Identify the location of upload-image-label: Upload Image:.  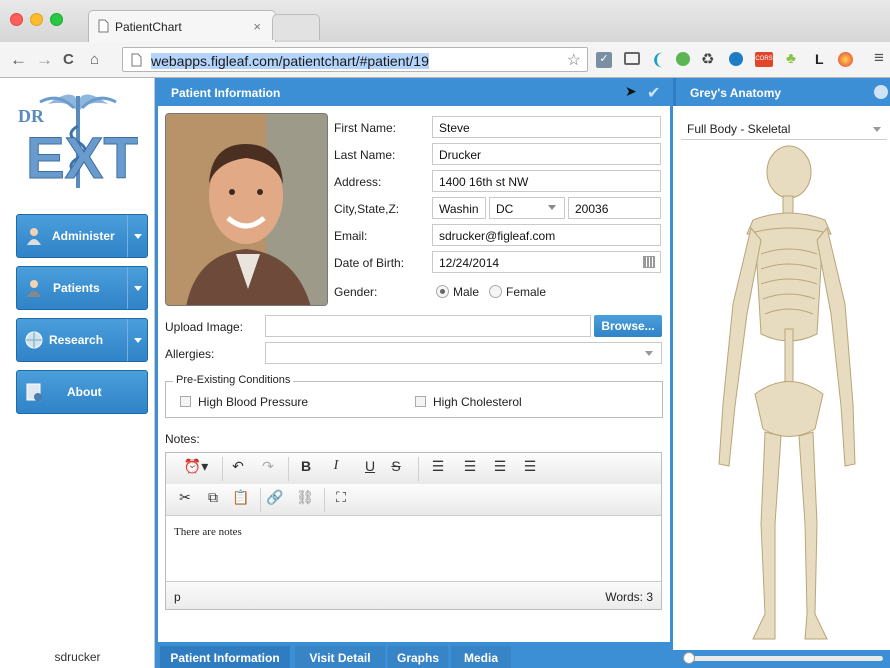
(204, 327).